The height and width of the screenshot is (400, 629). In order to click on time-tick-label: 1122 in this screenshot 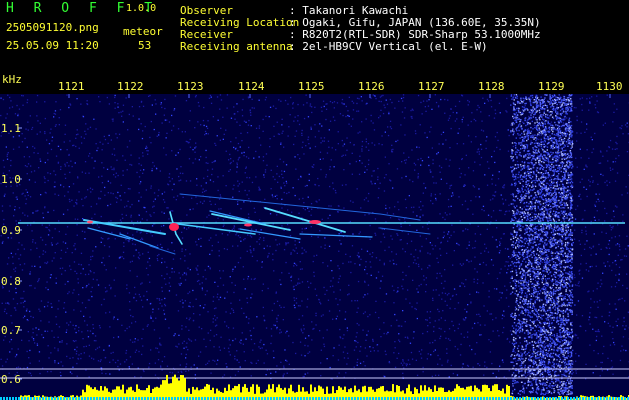, I will do `click(130, 86)`.